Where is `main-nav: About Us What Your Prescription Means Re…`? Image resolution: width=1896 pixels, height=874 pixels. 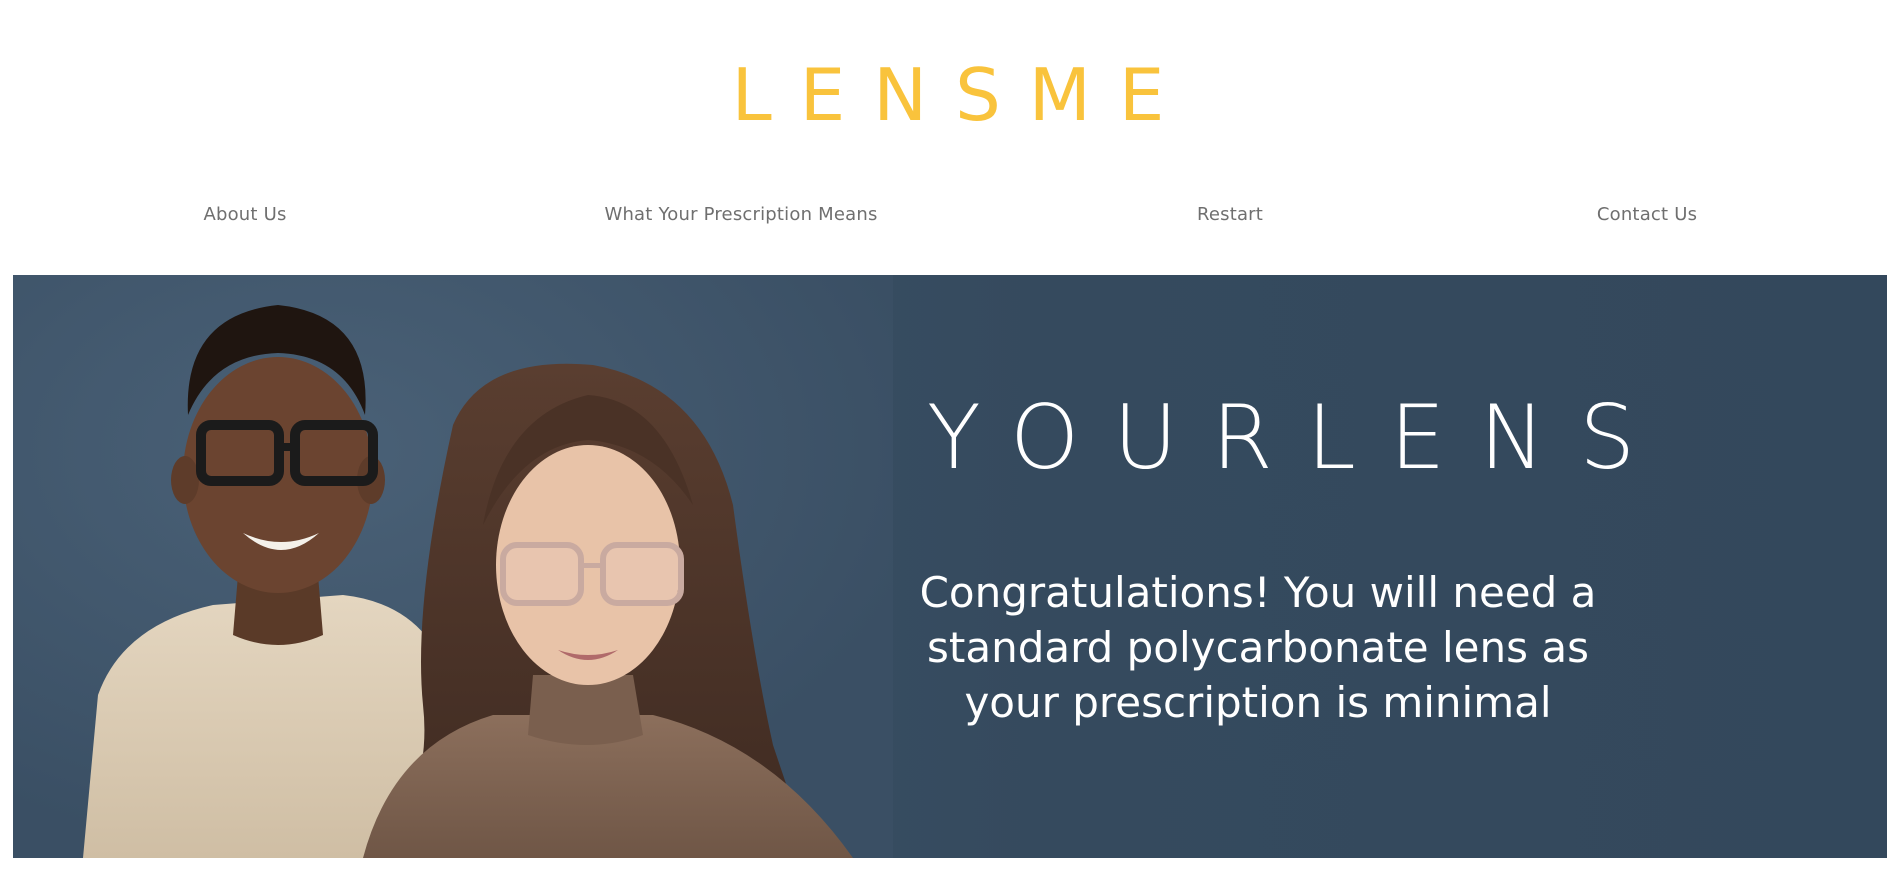
main-nav: About Us What Your Prescription Means Re… is located at coordinates (948, 219).